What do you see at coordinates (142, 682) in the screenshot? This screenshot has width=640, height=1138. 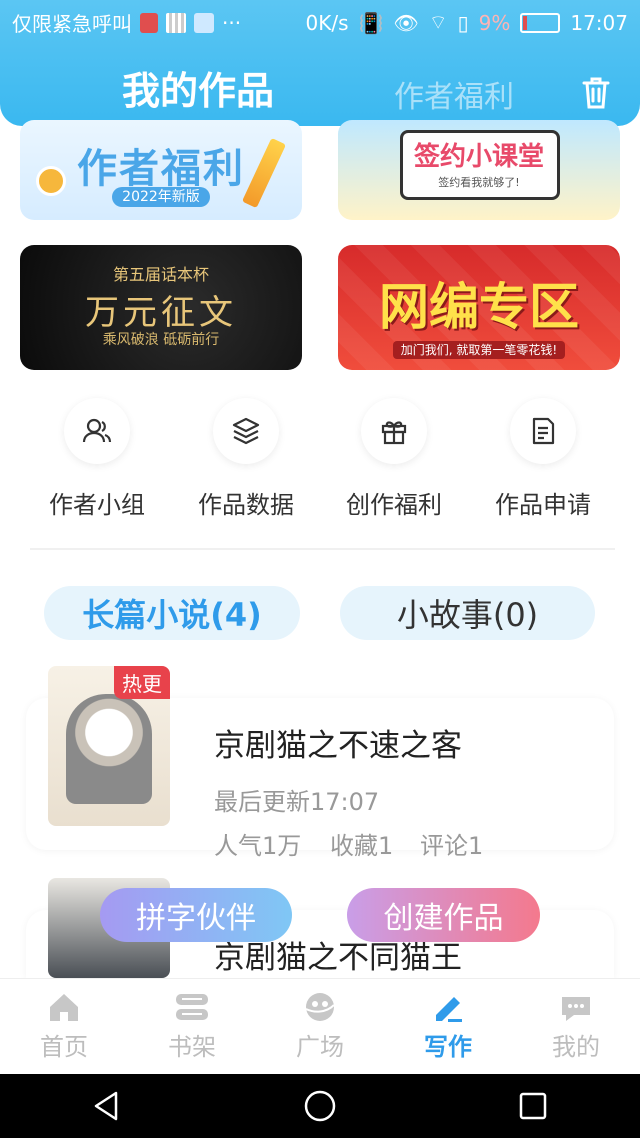 I see `hot-badge: 热更` at bounding box center [142, 682].